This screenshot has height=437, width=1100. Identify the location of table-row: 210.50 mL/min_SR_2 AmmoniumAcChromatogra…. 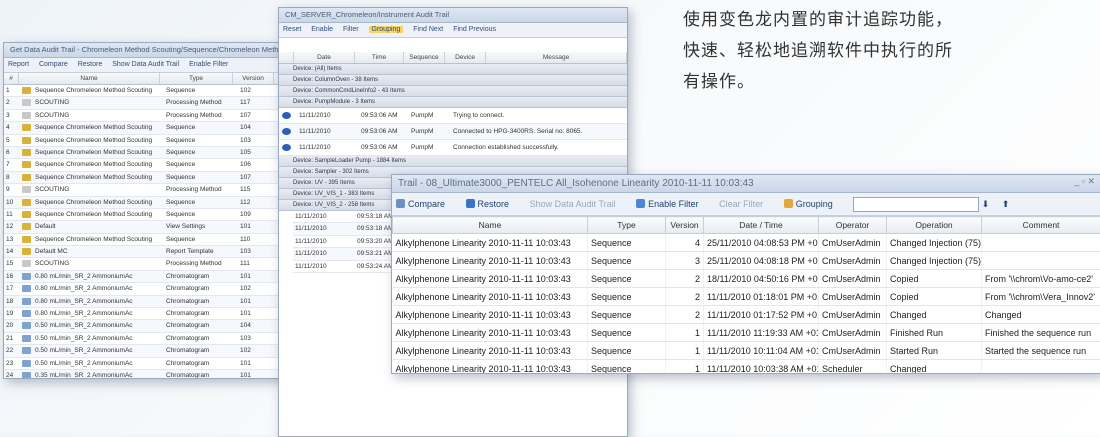
(145, 339).